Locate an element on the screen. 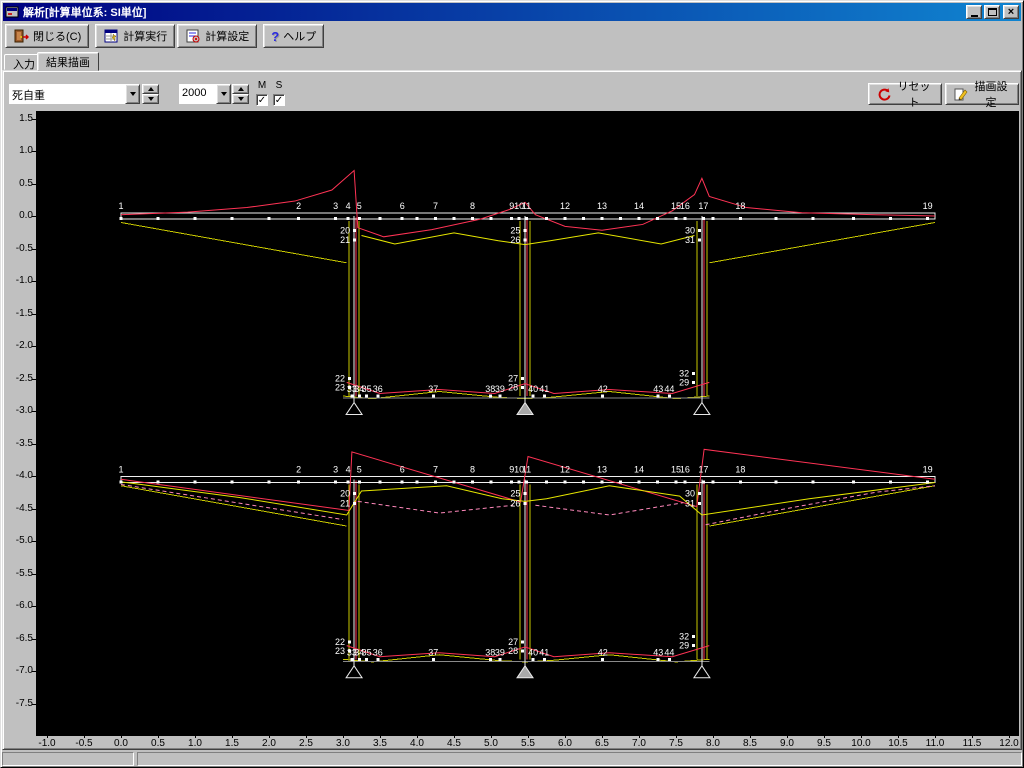  y-axis-tick-label: -7.0 is located at coordinates (24, 670).